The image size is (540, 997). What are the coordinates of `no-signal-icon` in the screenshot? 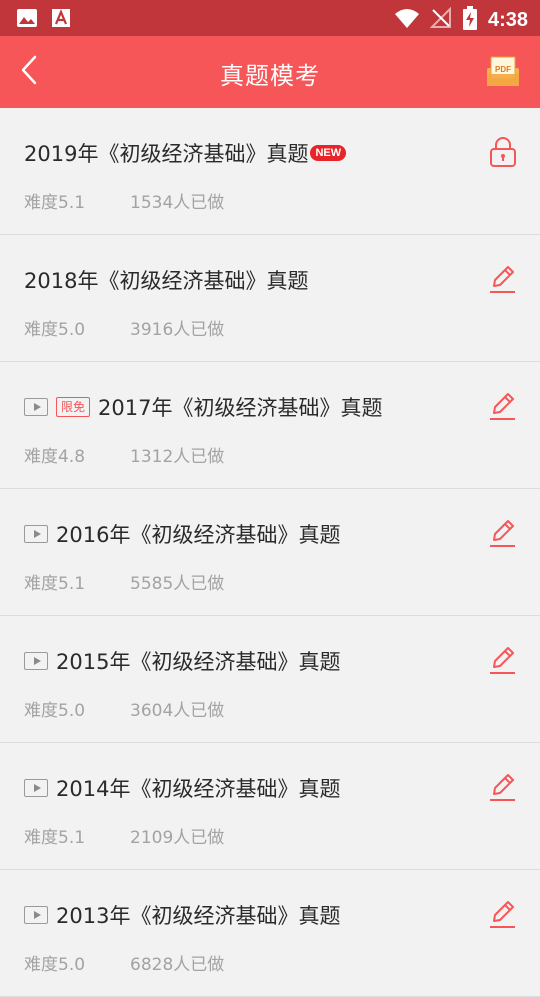 It's located at (440, 19).